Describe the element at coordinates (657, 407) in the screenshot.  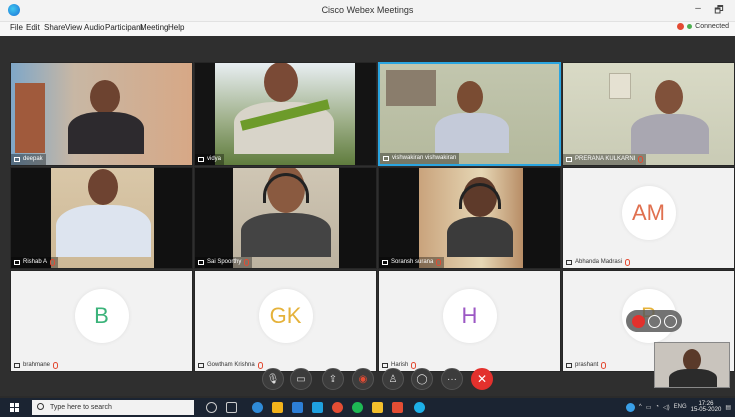
I see `wifi-icon: ◔` at that location.